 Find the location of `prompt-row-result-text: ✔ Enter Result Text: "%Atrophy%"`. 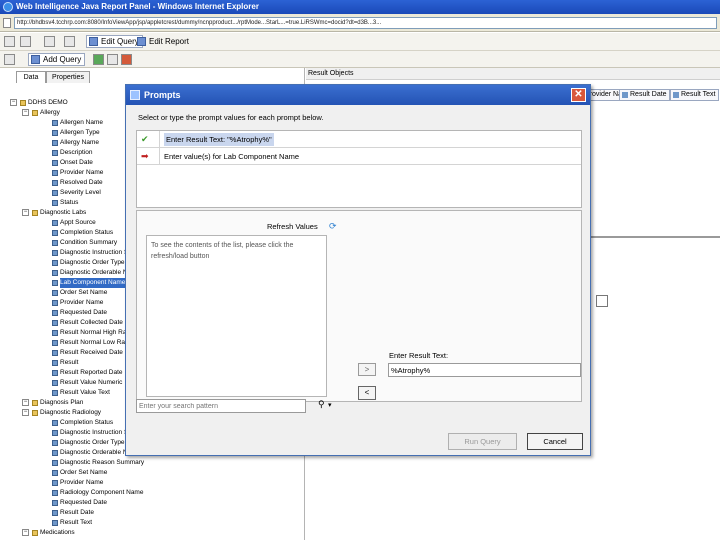

prompt-row-result-text: ✔ Enter Result Text: "%Atrophy%" is located at coordinates (359, 139).